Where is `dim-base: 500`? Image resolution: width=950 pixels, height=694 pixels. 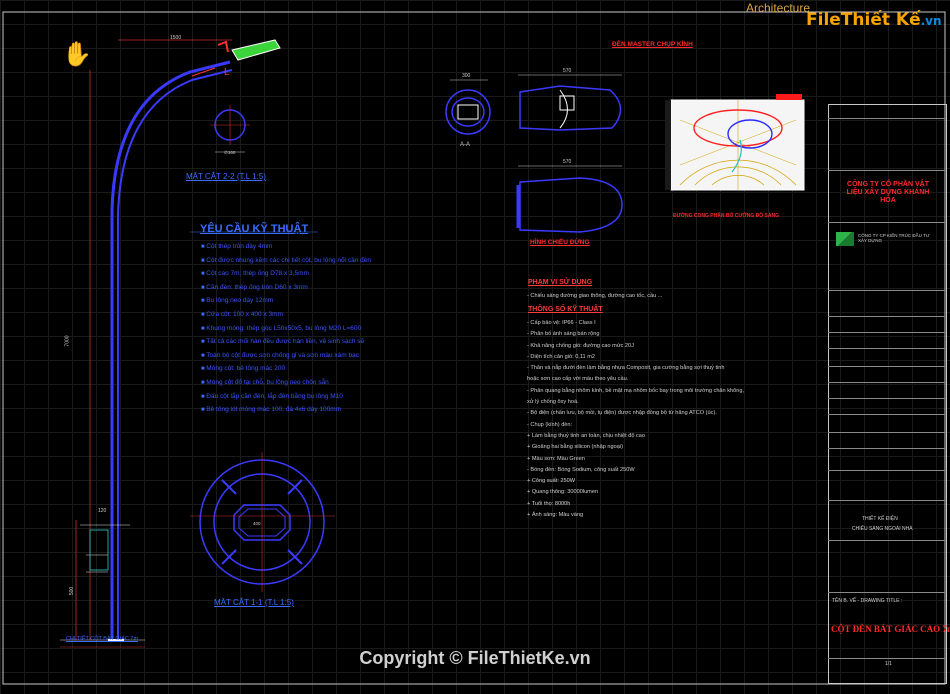 dim-base: 500 is located at coordinates (72, 591).